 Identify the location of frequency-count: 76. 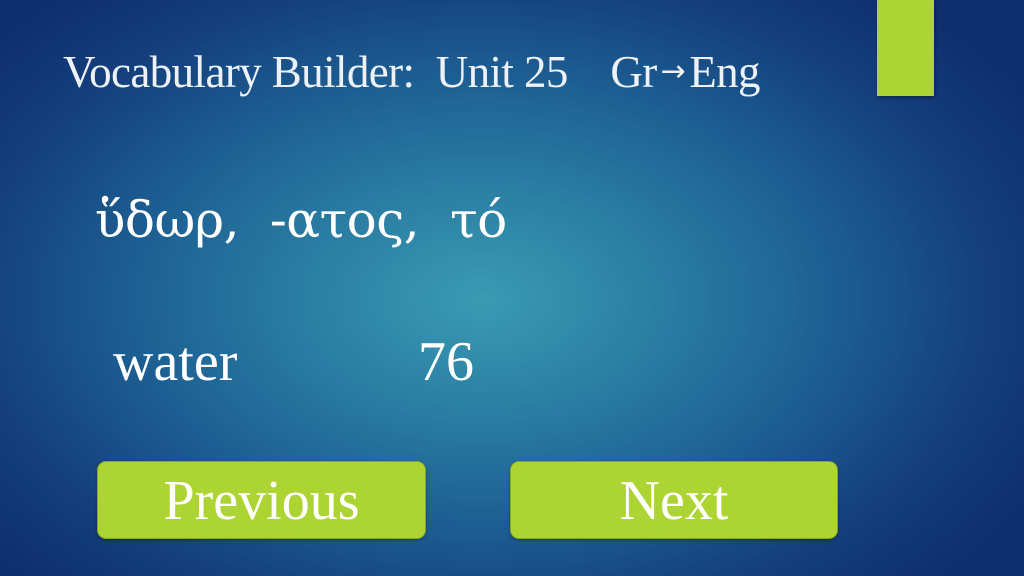
(446, 362).